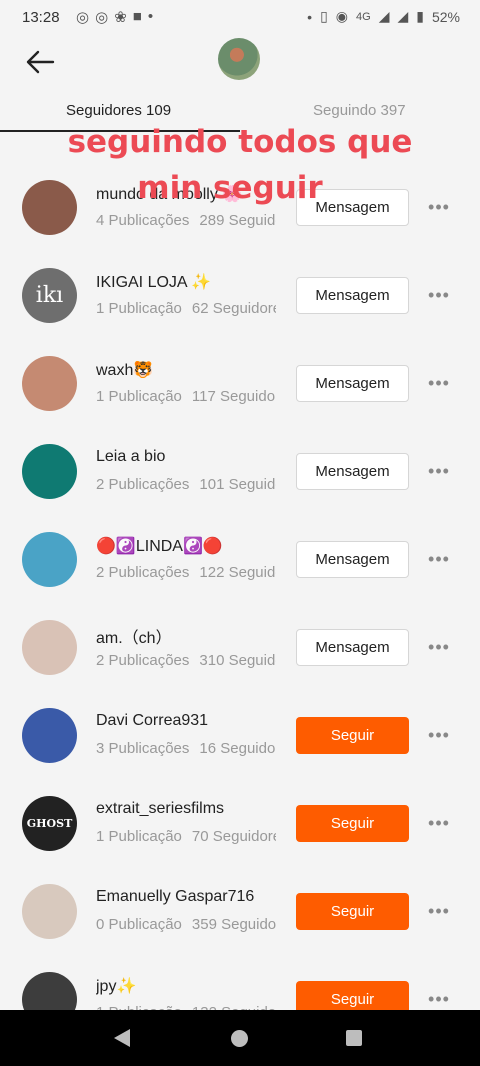 Image resolution: width=480 pixels, height=1066 pixels. Describe the element at coordinates (120, 131) in the screenshot. I see `tab-indicator` at that location.